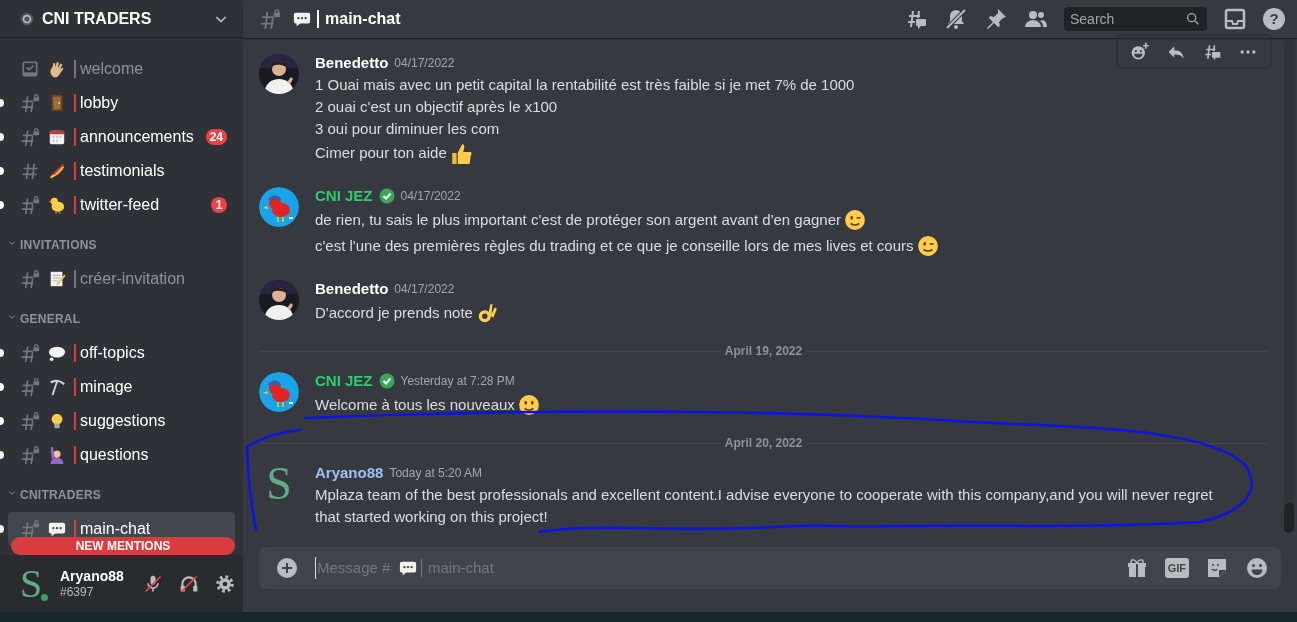 This screenshot has width=1297, height=622. Describe the element at coordinates (30, 171) in the screenshot. I see `hash-icon` at that location.